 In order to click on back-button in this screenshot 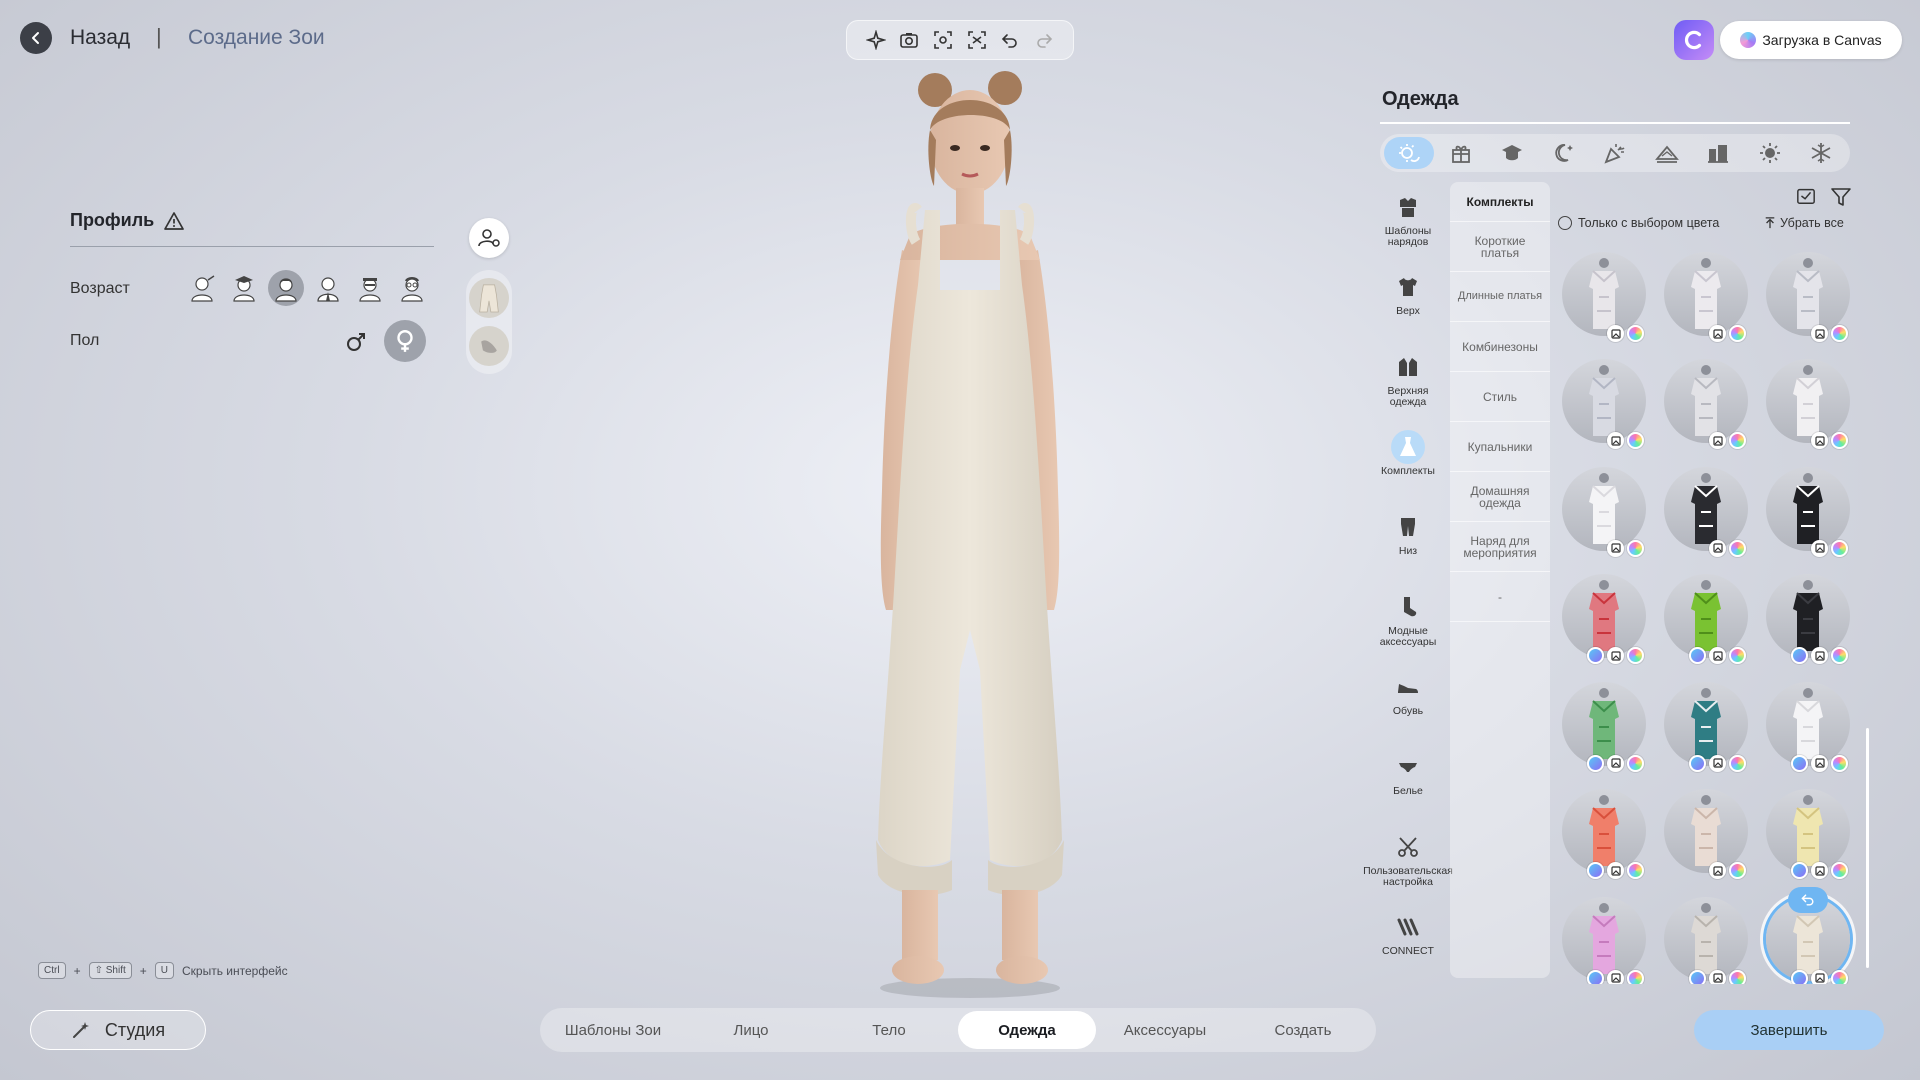, I will do `click(36, 38)`.